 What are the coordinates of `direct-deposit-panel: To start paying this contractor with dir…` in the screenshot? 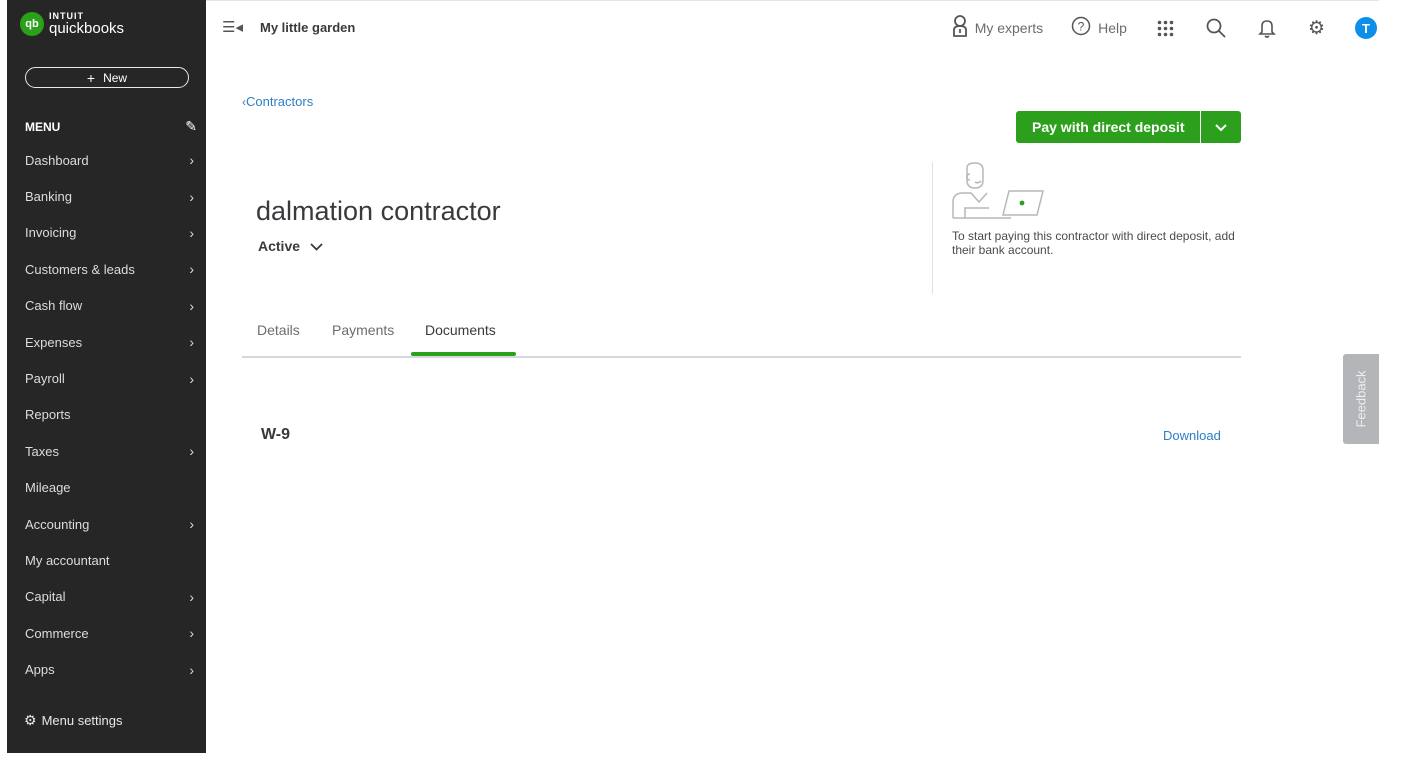 It's located at (1087, 228).